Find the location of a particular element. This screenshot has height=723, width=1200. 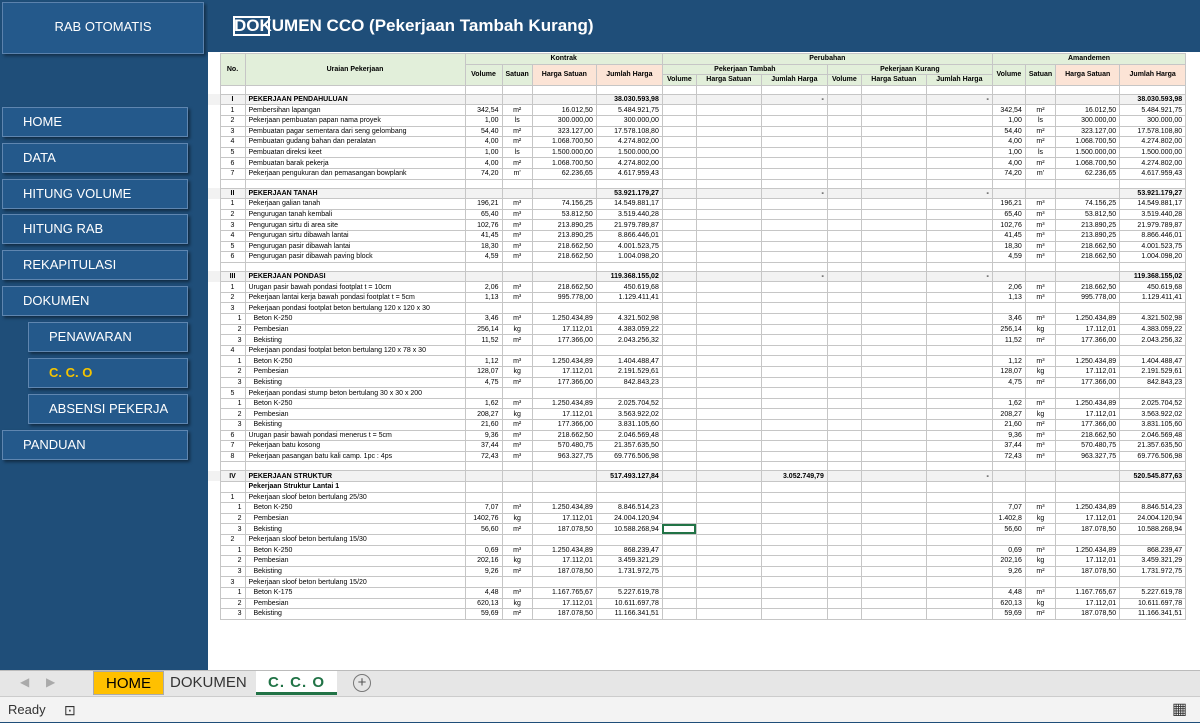

sheet-tab-home: HOME is located at coordinates (128, 683).